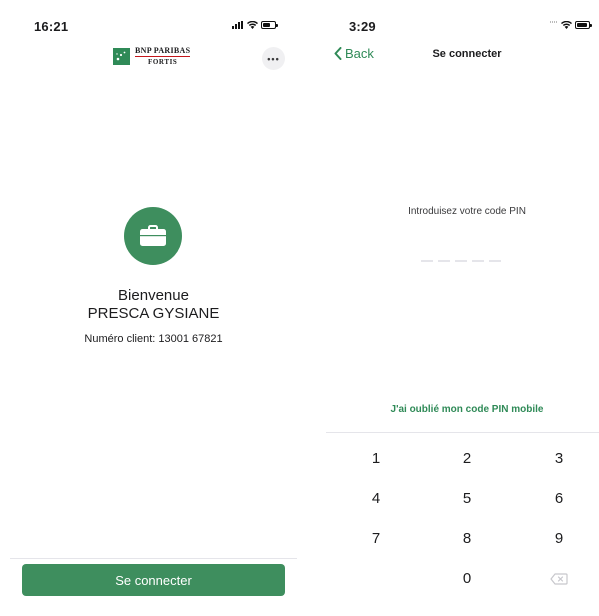 This screenshot has height=616, width=599. Describe the element at coordinates (376, 498) in the screenshot. I see `keypad-key-4: 4` at that location.